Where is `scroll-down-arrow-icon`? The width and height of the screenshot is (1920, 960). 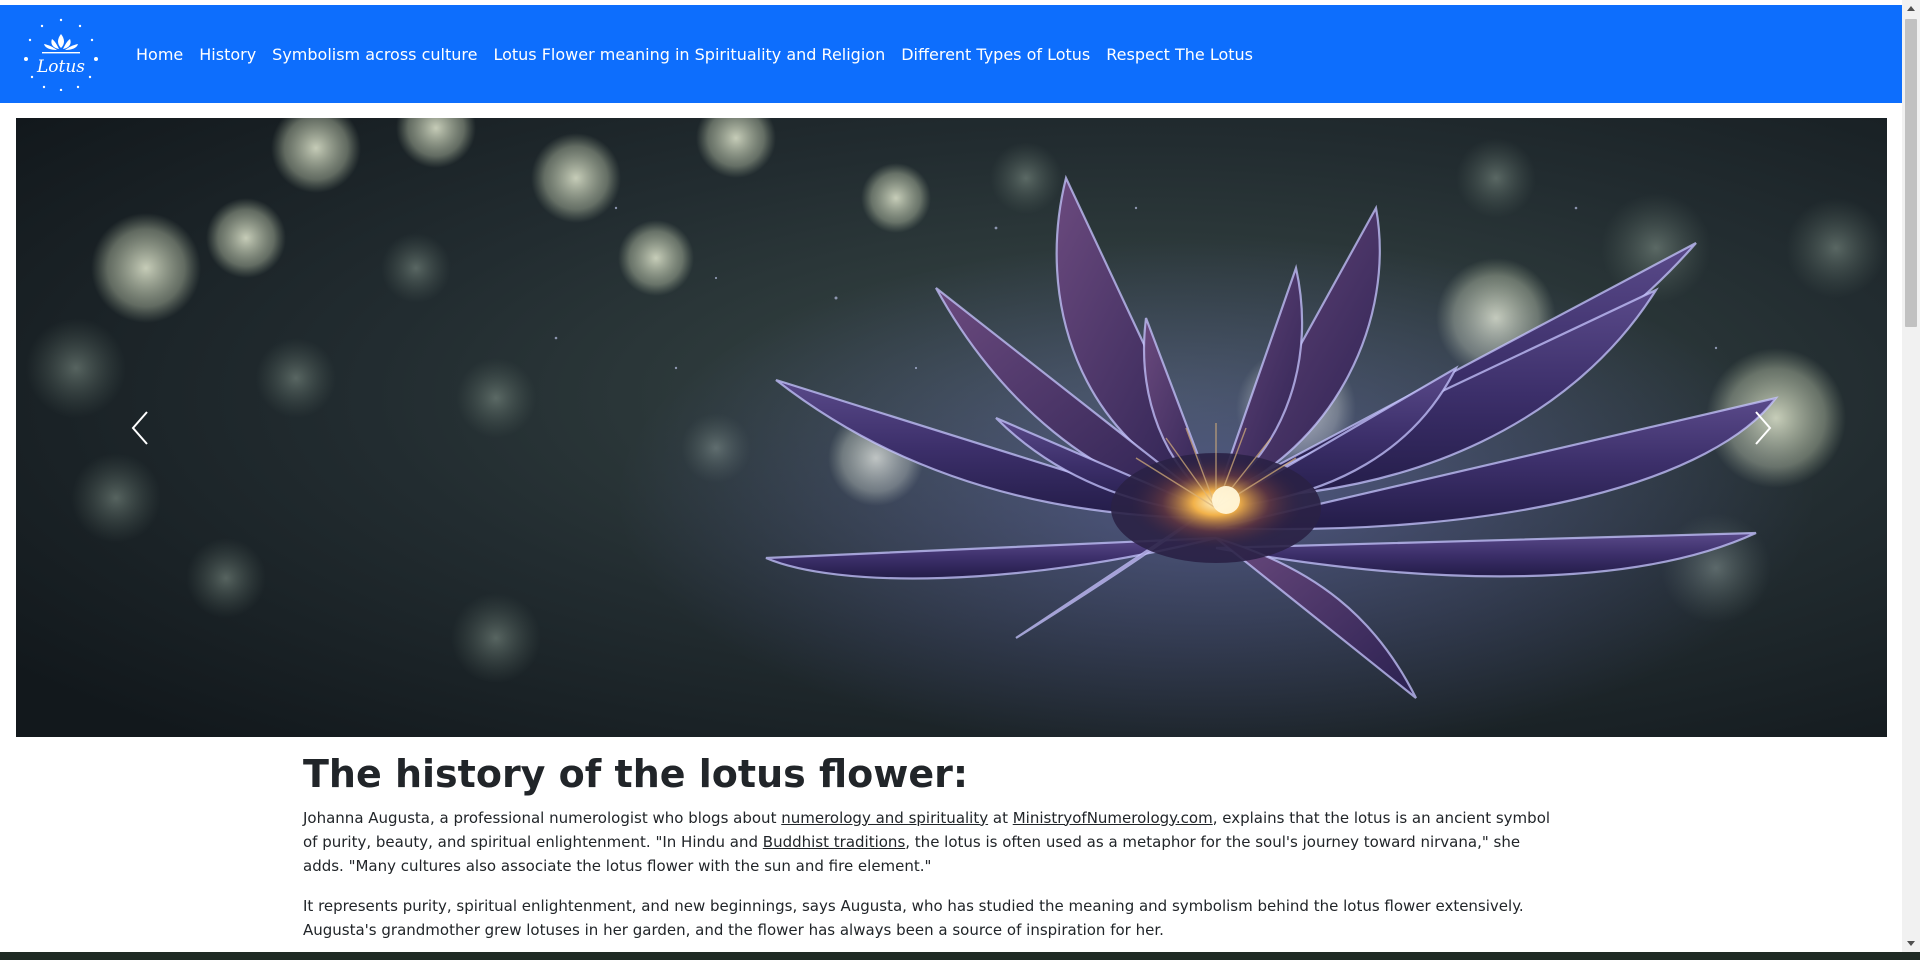 scroll-down-arrow-icon is located at coordinates (1911, 943).